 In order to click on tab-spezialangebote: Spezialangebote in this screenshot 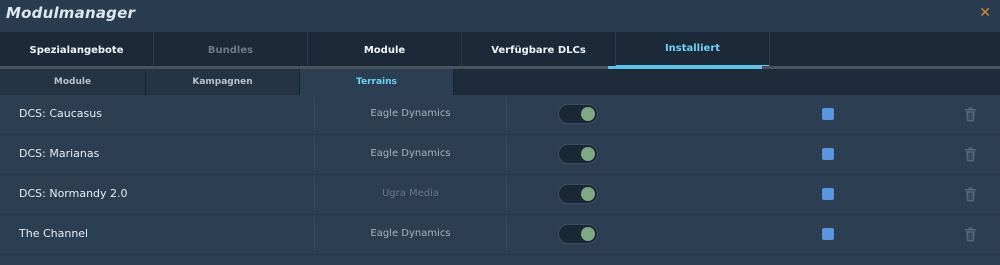, I will do `click(77, 50)`.